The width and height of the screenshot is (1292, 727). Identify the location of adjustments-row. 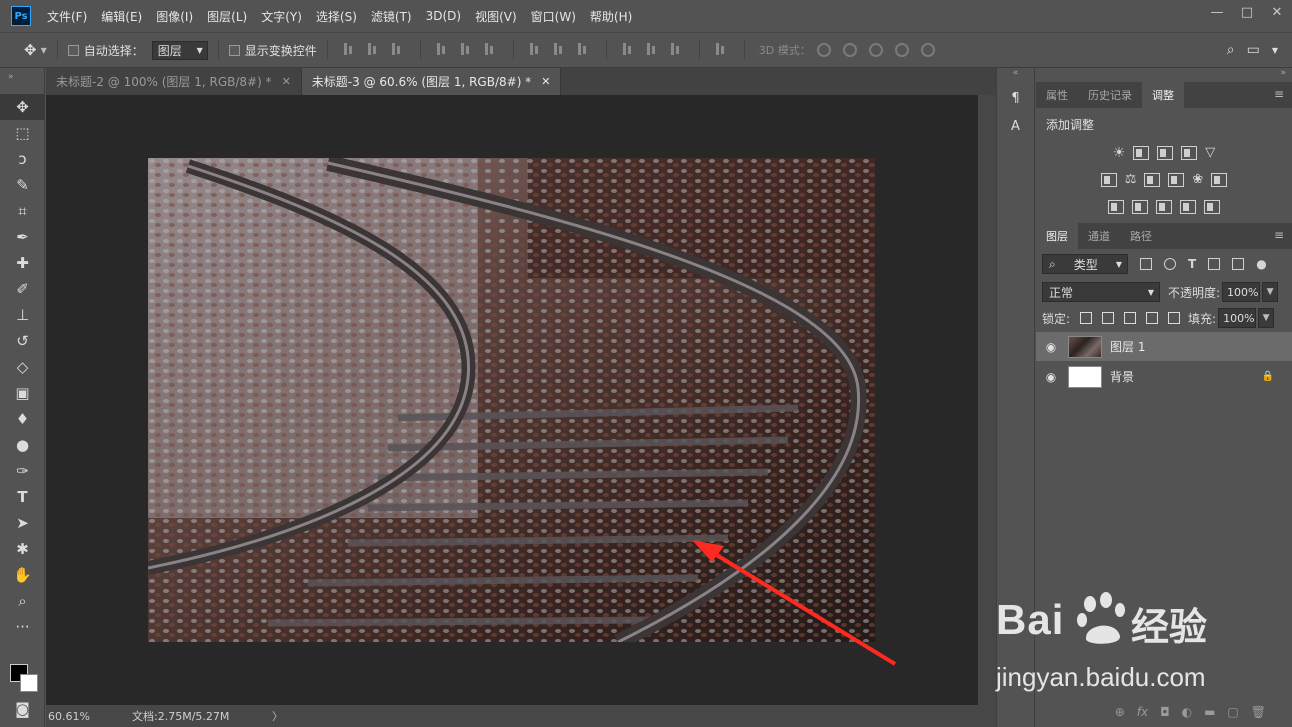
(1164, 206).